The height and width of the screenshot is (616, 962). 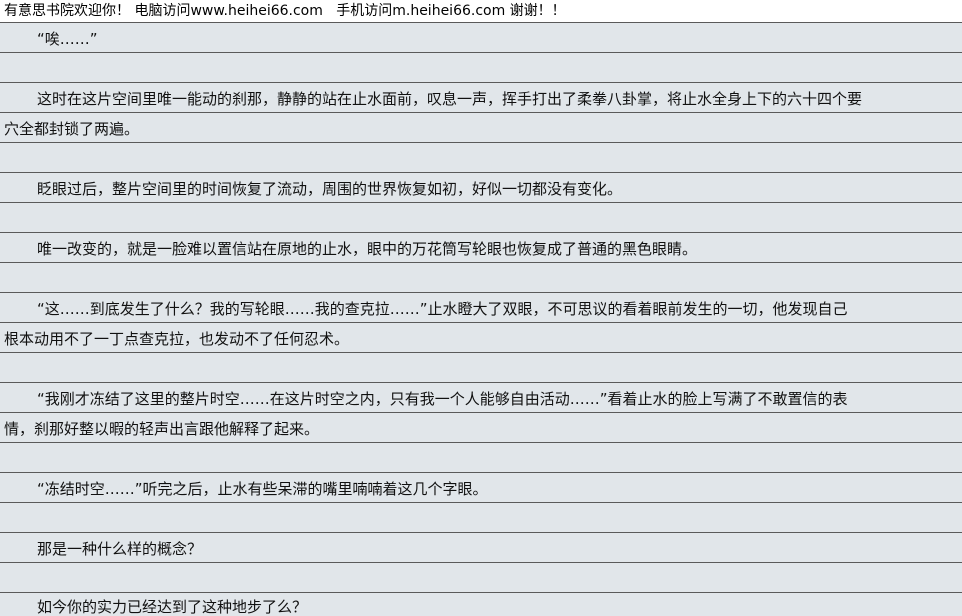 I want to click on text-line: 情，刹那好整以暇的轻声出言跟他解释了起来。, so click(x=162, y=429).